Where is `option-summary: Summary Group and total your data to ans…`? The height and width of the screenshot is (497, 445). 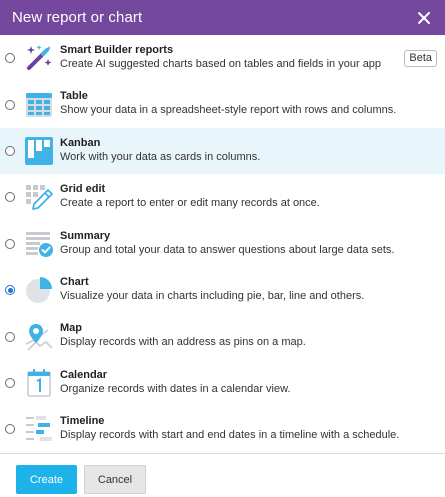 option-summary: Summary Group and total your data to ans… is located at coordinates (222, 244).